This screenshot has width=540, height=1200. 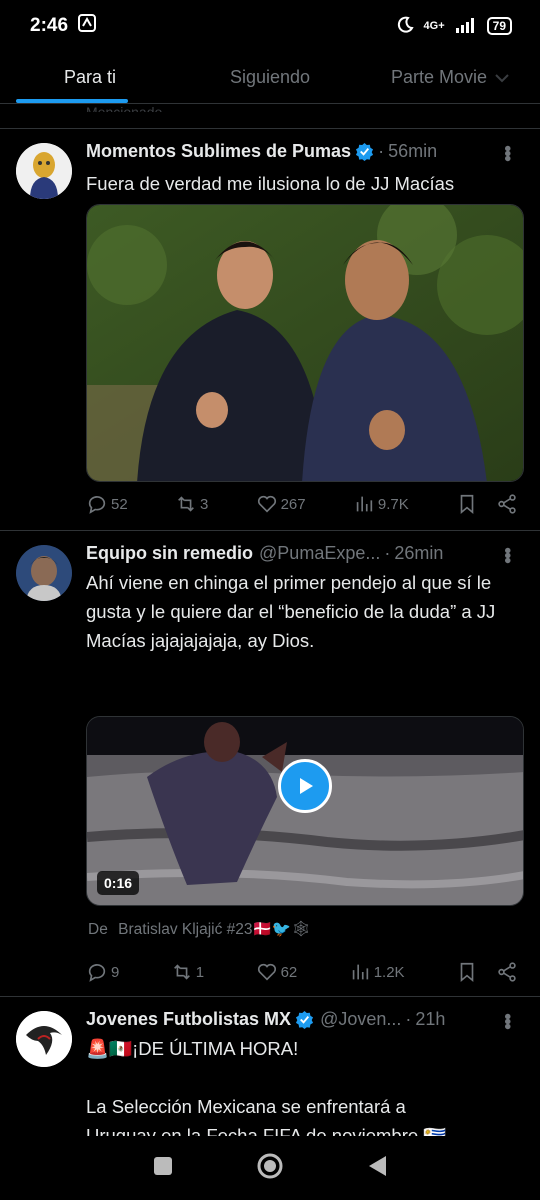 I want to click on battery-icon: 79, so click(x=499, y=26).